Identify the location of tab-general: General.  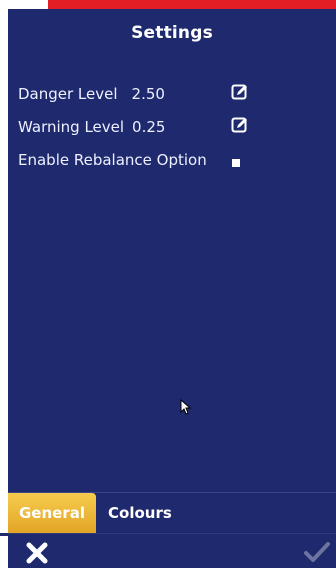
(52, 513).